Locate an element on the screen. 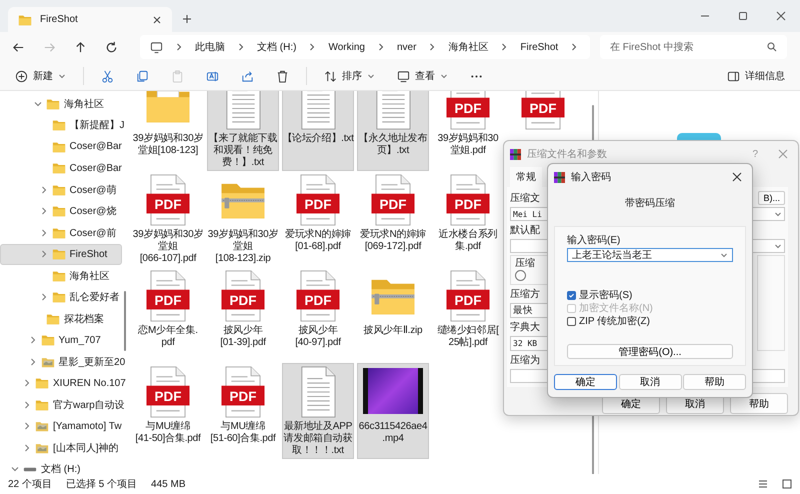 This screenshot has height=494, width=800. nav-tree-item: 星影_更新至20 is located at coordinates (63, 361).